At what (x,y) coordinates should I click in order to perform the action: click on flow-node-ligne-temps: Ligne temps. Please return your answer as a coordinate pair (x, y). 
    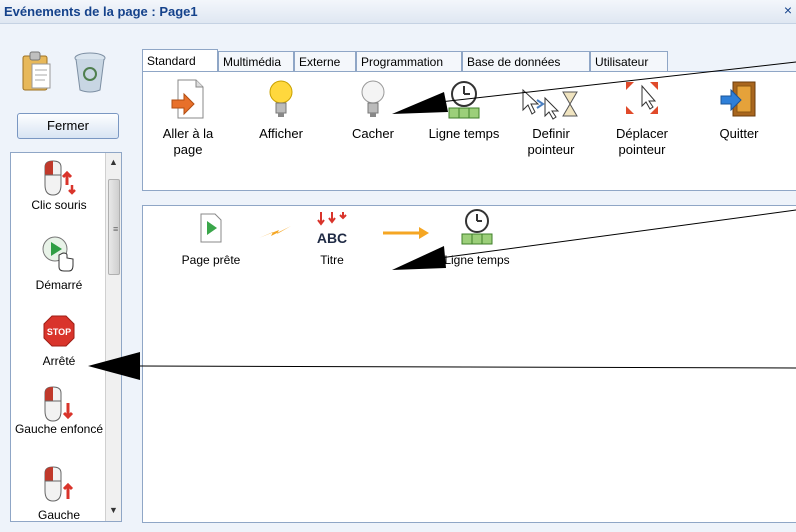
    Looking at the image, I should click on (477, 237).